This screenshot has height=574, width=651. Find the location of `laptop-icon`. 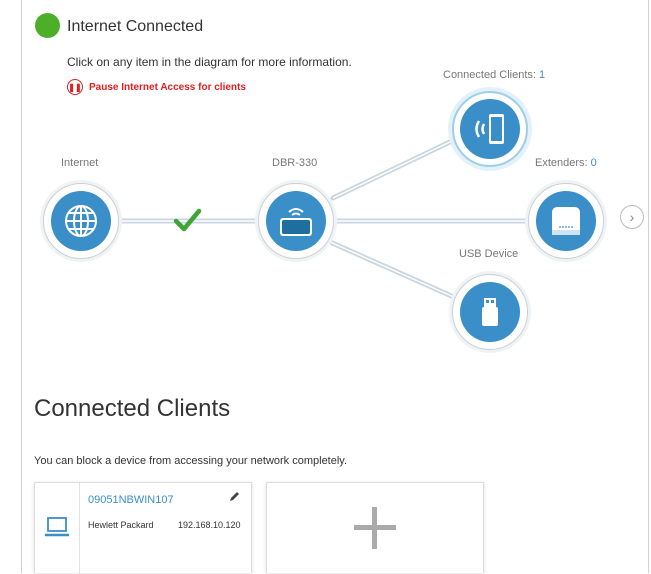

laptop-icon is located at coordinates (57, 529).